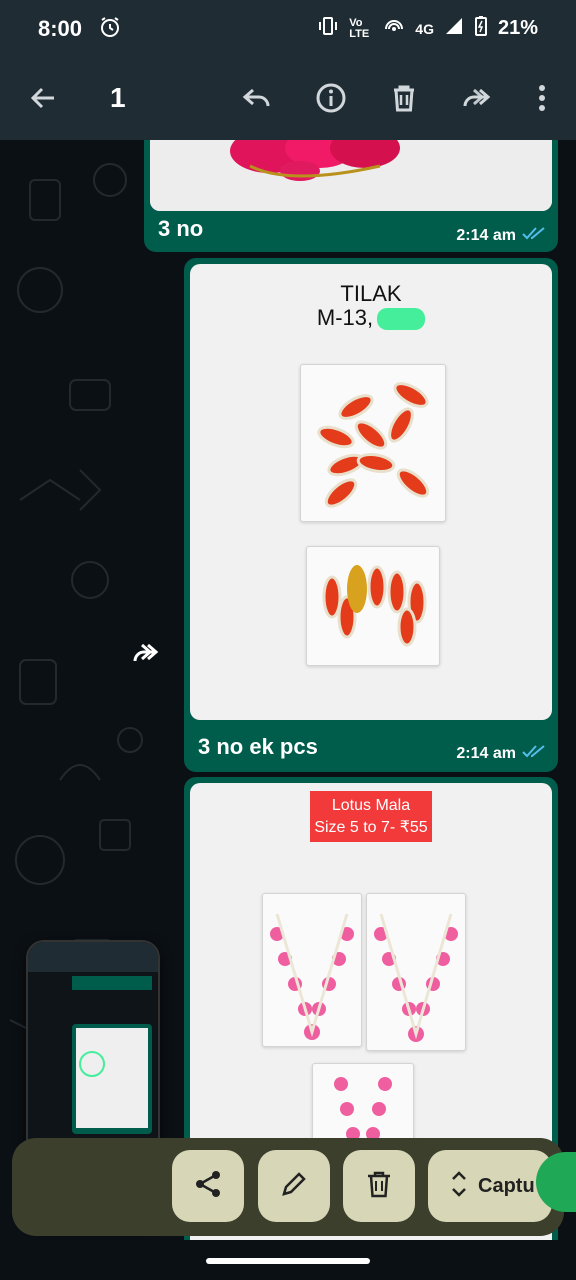  I want to click on forward-icon, so click(477, 98).